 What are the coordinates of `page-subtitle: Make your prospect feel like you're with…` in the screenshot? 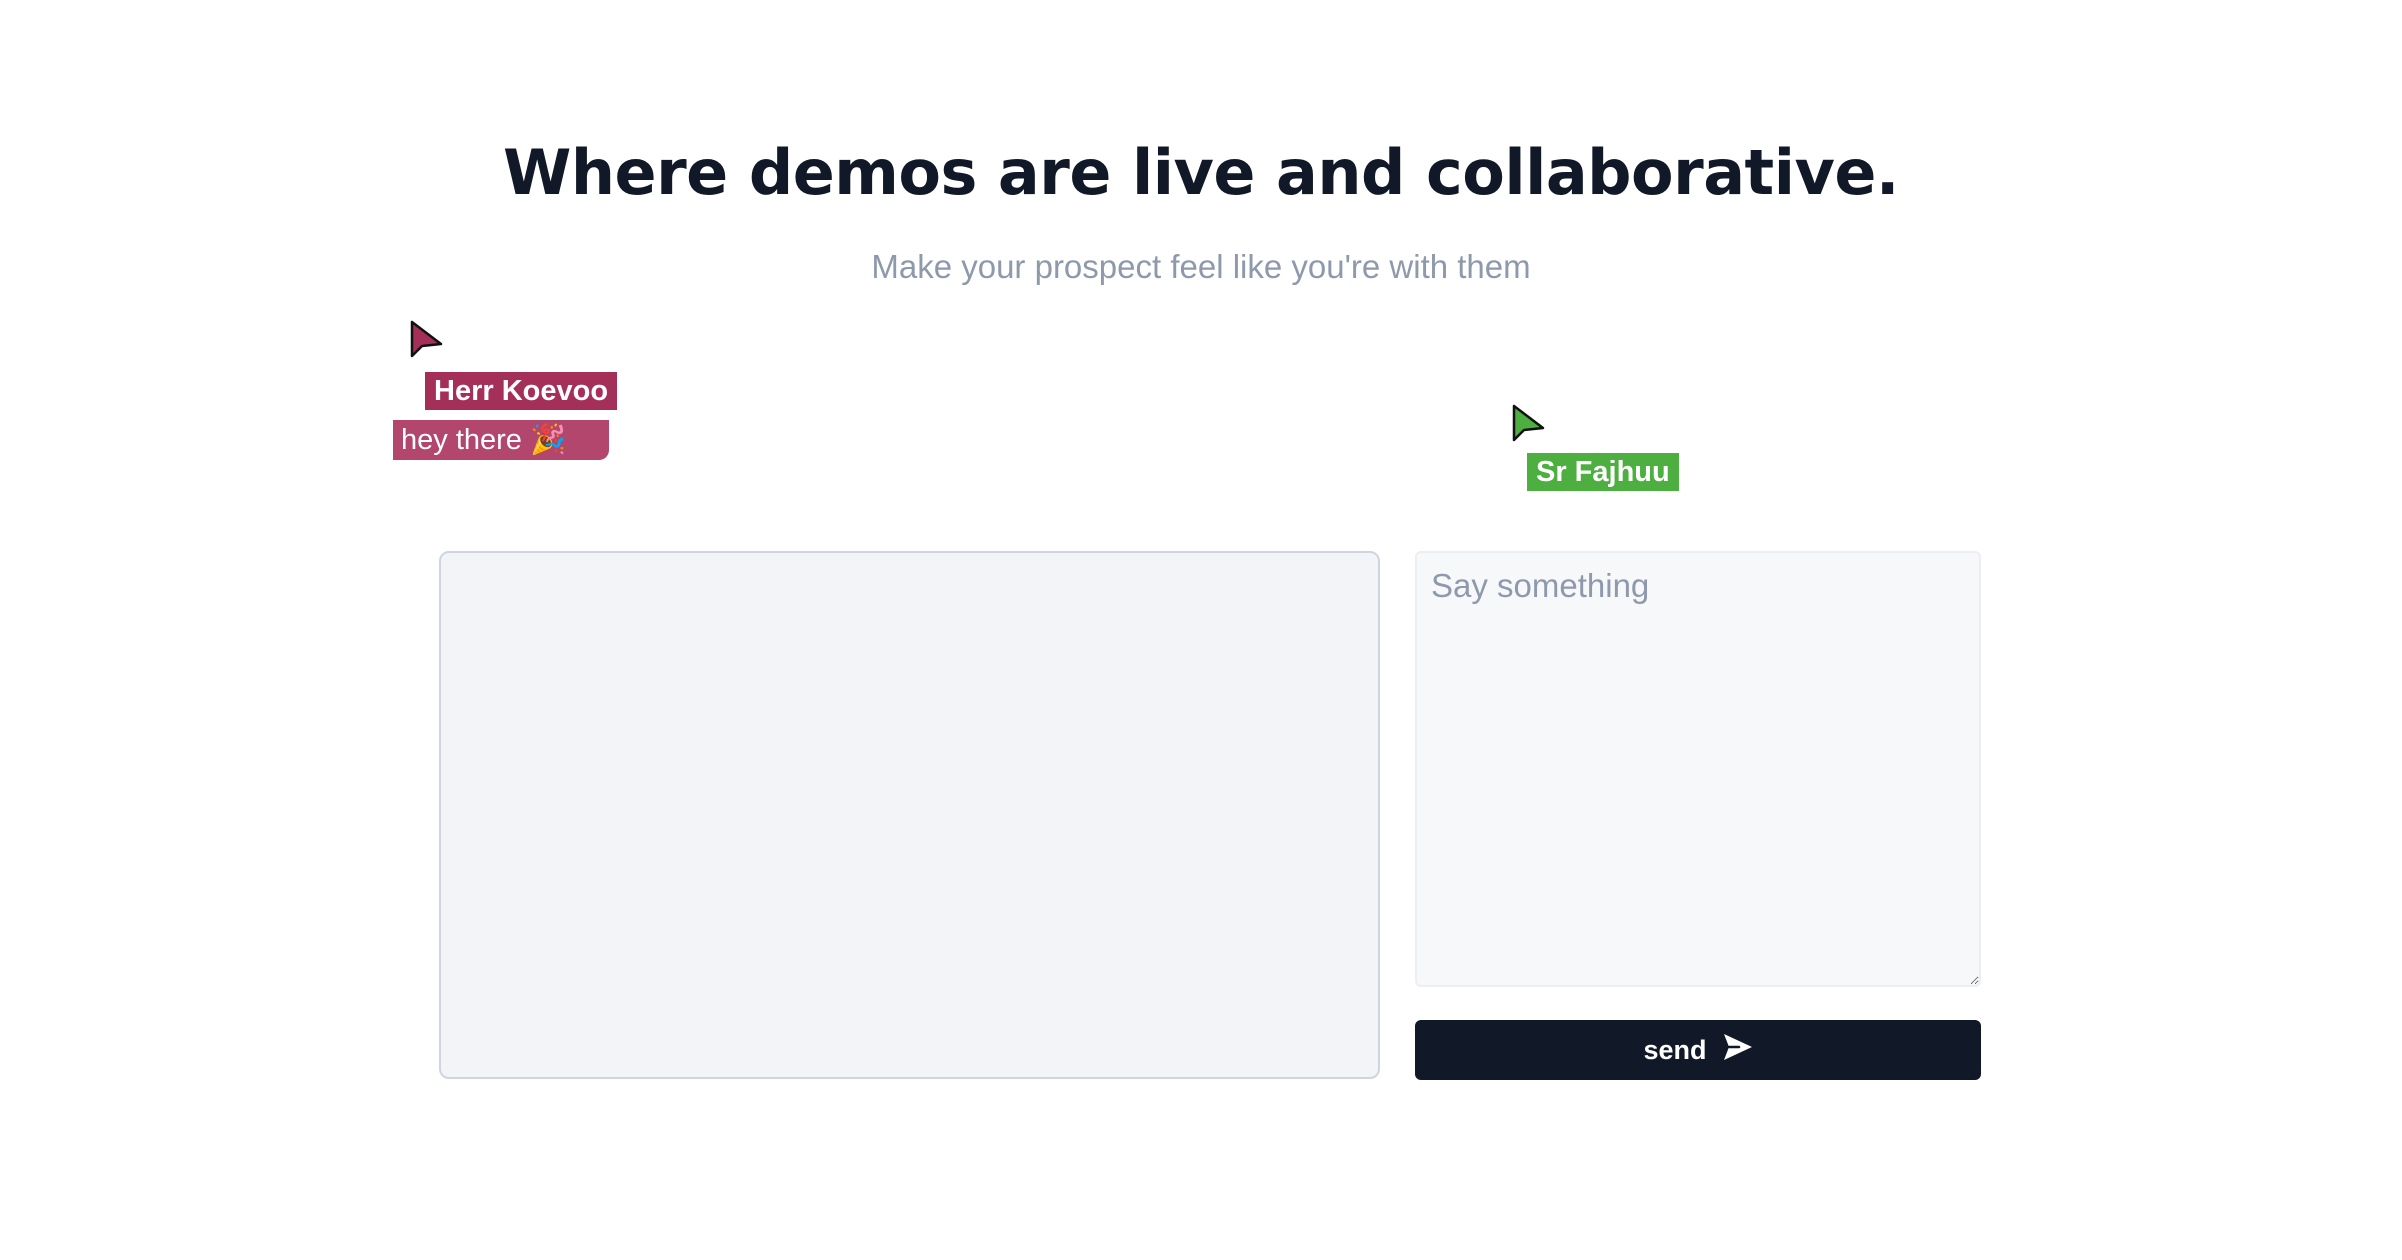 It's located at (1201, 266).